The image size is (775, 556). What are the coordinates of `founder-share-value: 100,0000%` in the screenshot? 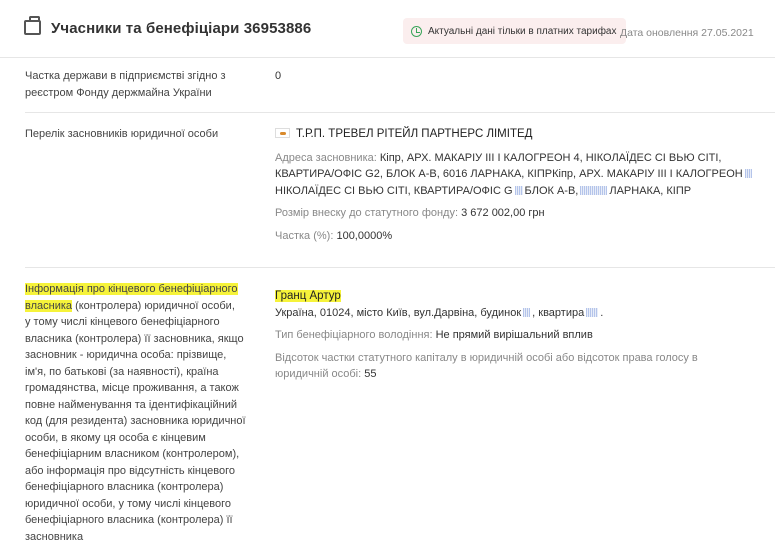 It's located at (364, 235).